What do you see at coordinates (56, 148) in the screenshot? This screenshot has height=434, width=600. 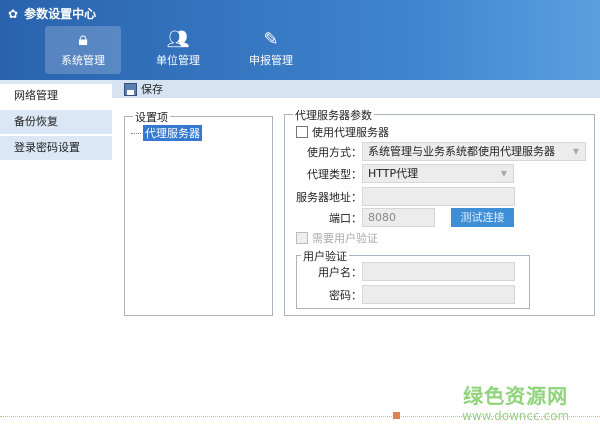 I see `sidebar-item-password: 登录密码设置` at bounding box center [56, 148].